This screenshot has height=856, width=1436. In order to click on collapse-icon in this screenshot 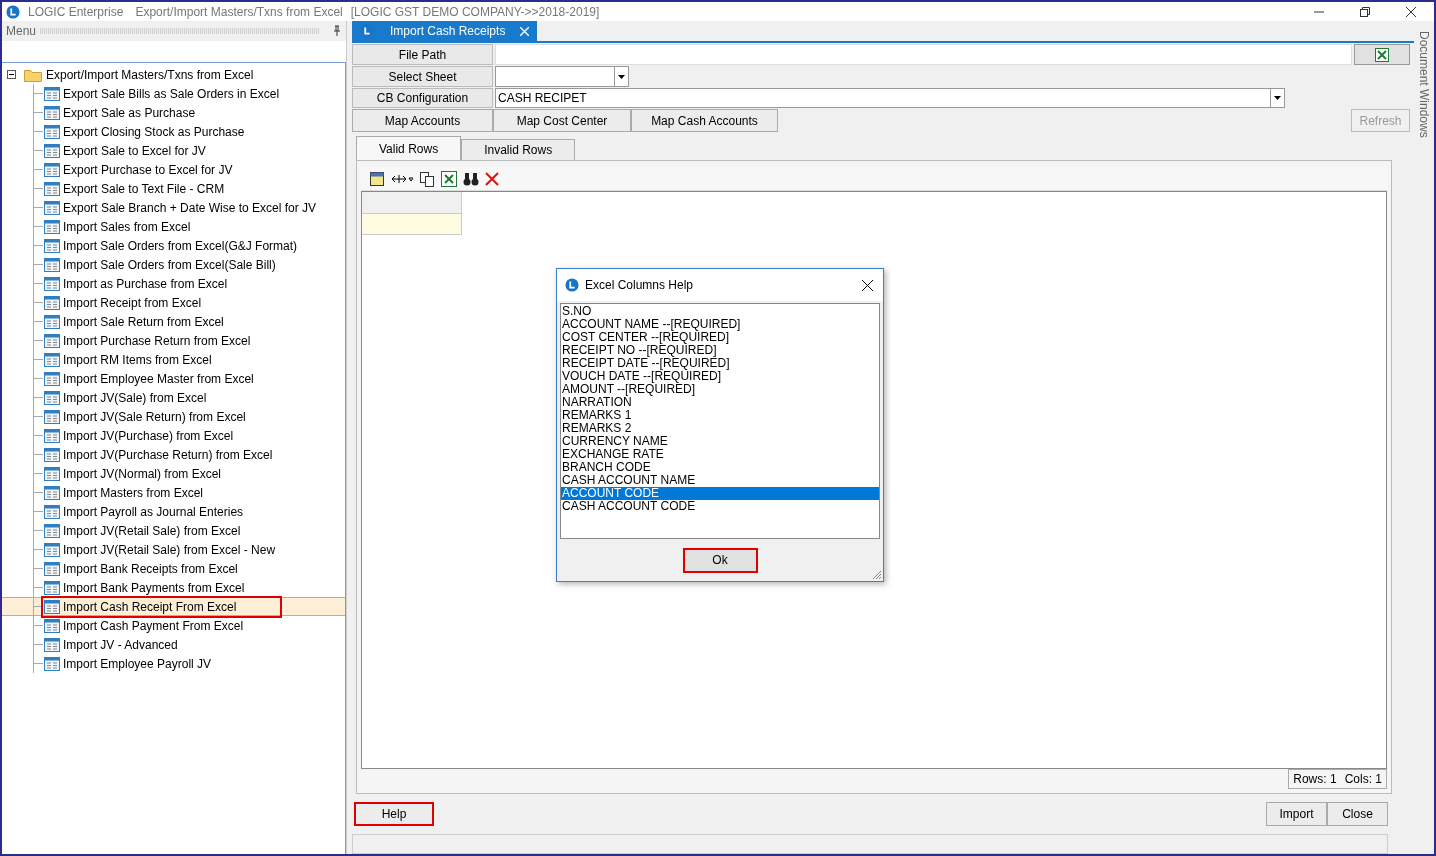, I will do `click(11, 74)`.